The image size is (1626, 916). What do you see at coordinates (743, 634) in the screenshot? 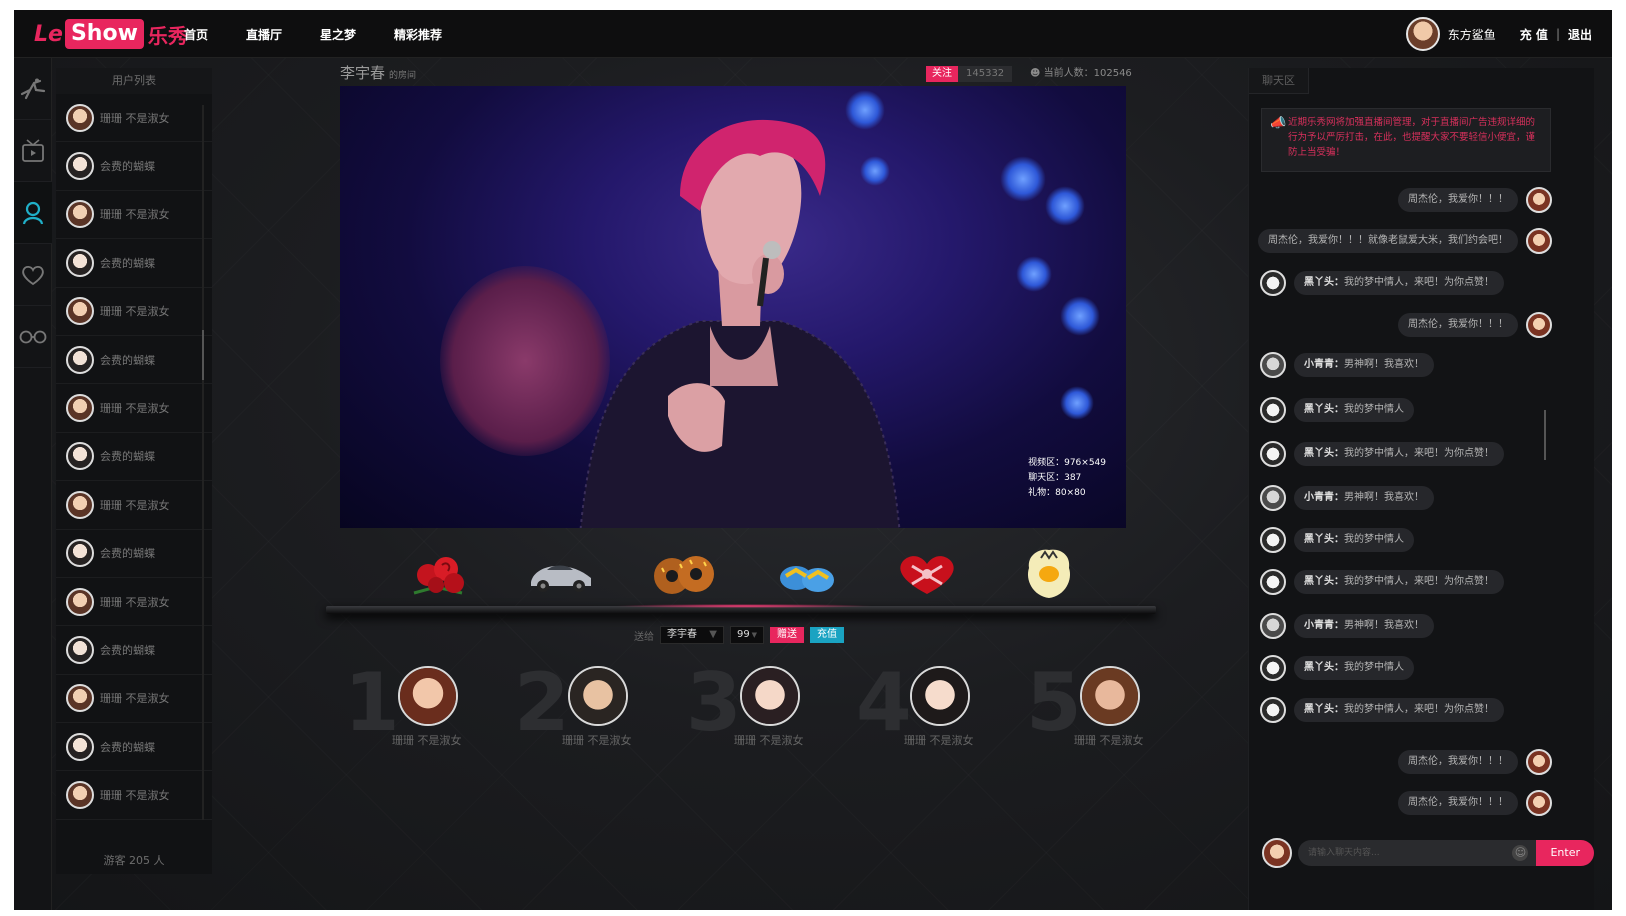
I see `quantity-value: 99` at bounding box center [743, 634].